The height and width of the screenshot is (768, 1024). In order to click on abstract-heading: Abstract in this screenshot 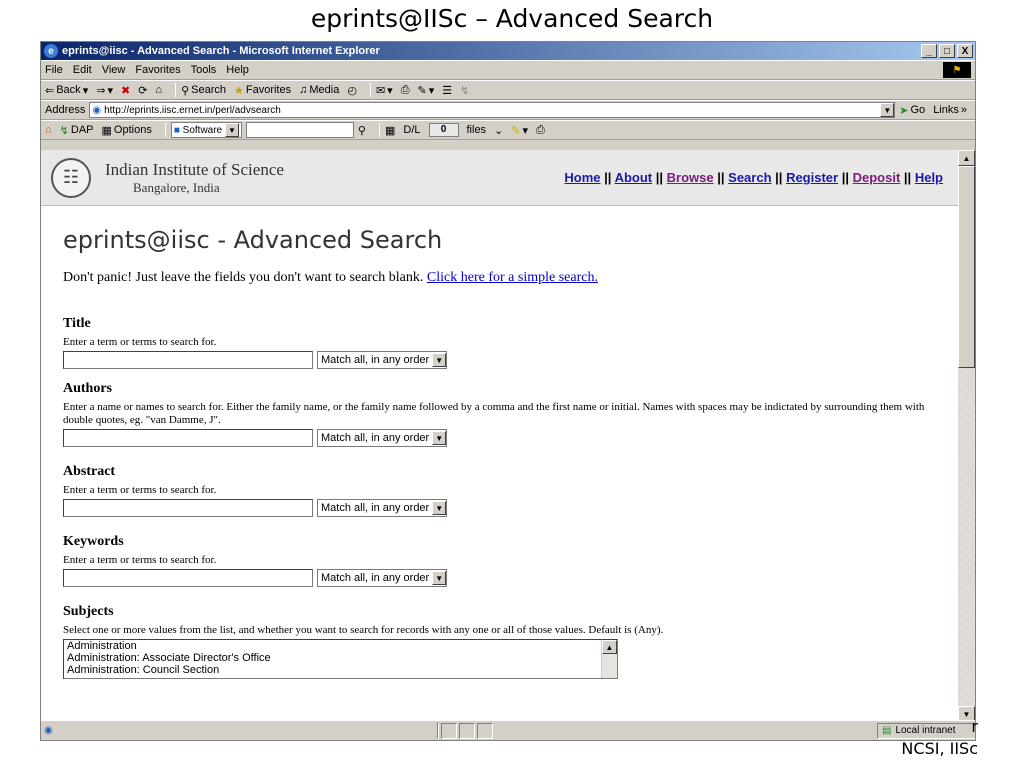, I will do `click(89, 471)`.